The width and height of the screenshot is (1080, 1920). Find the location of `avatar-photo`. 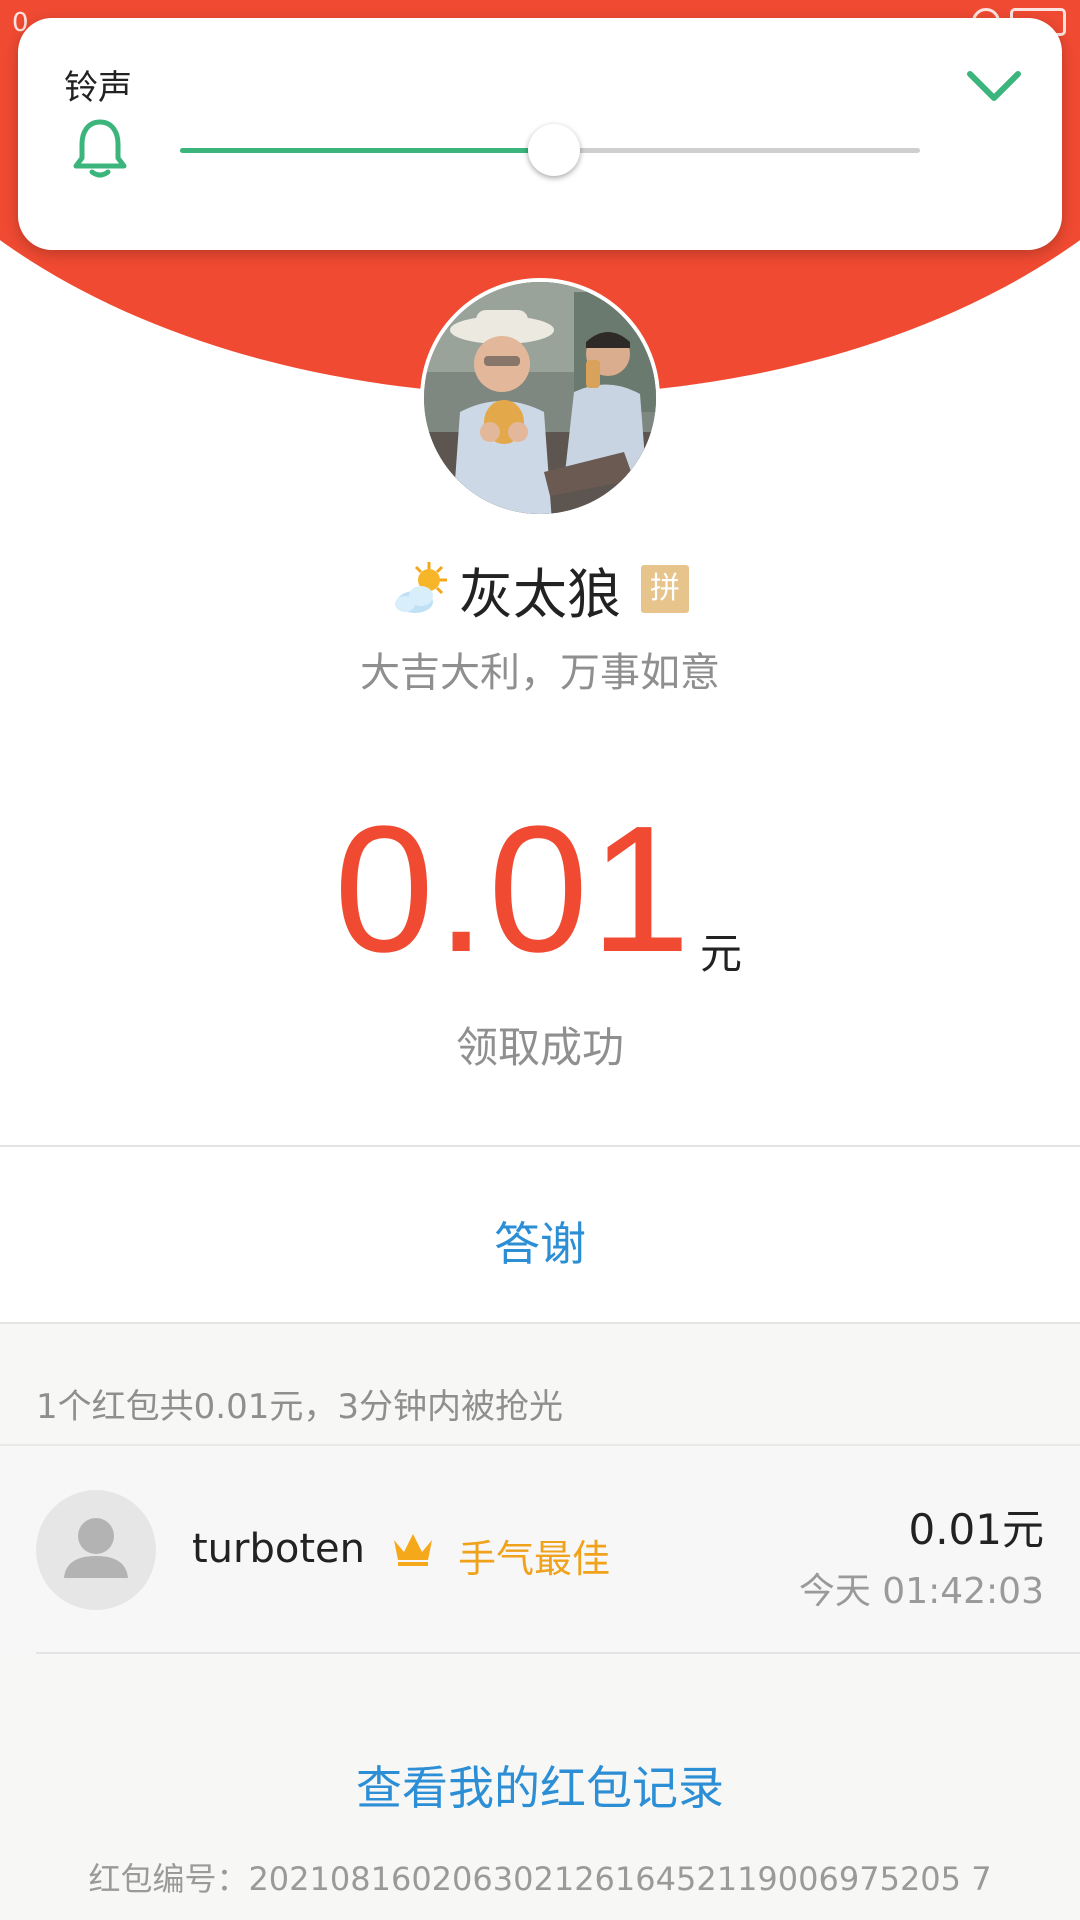

avatar-photo is located at coordinates (540, 398).